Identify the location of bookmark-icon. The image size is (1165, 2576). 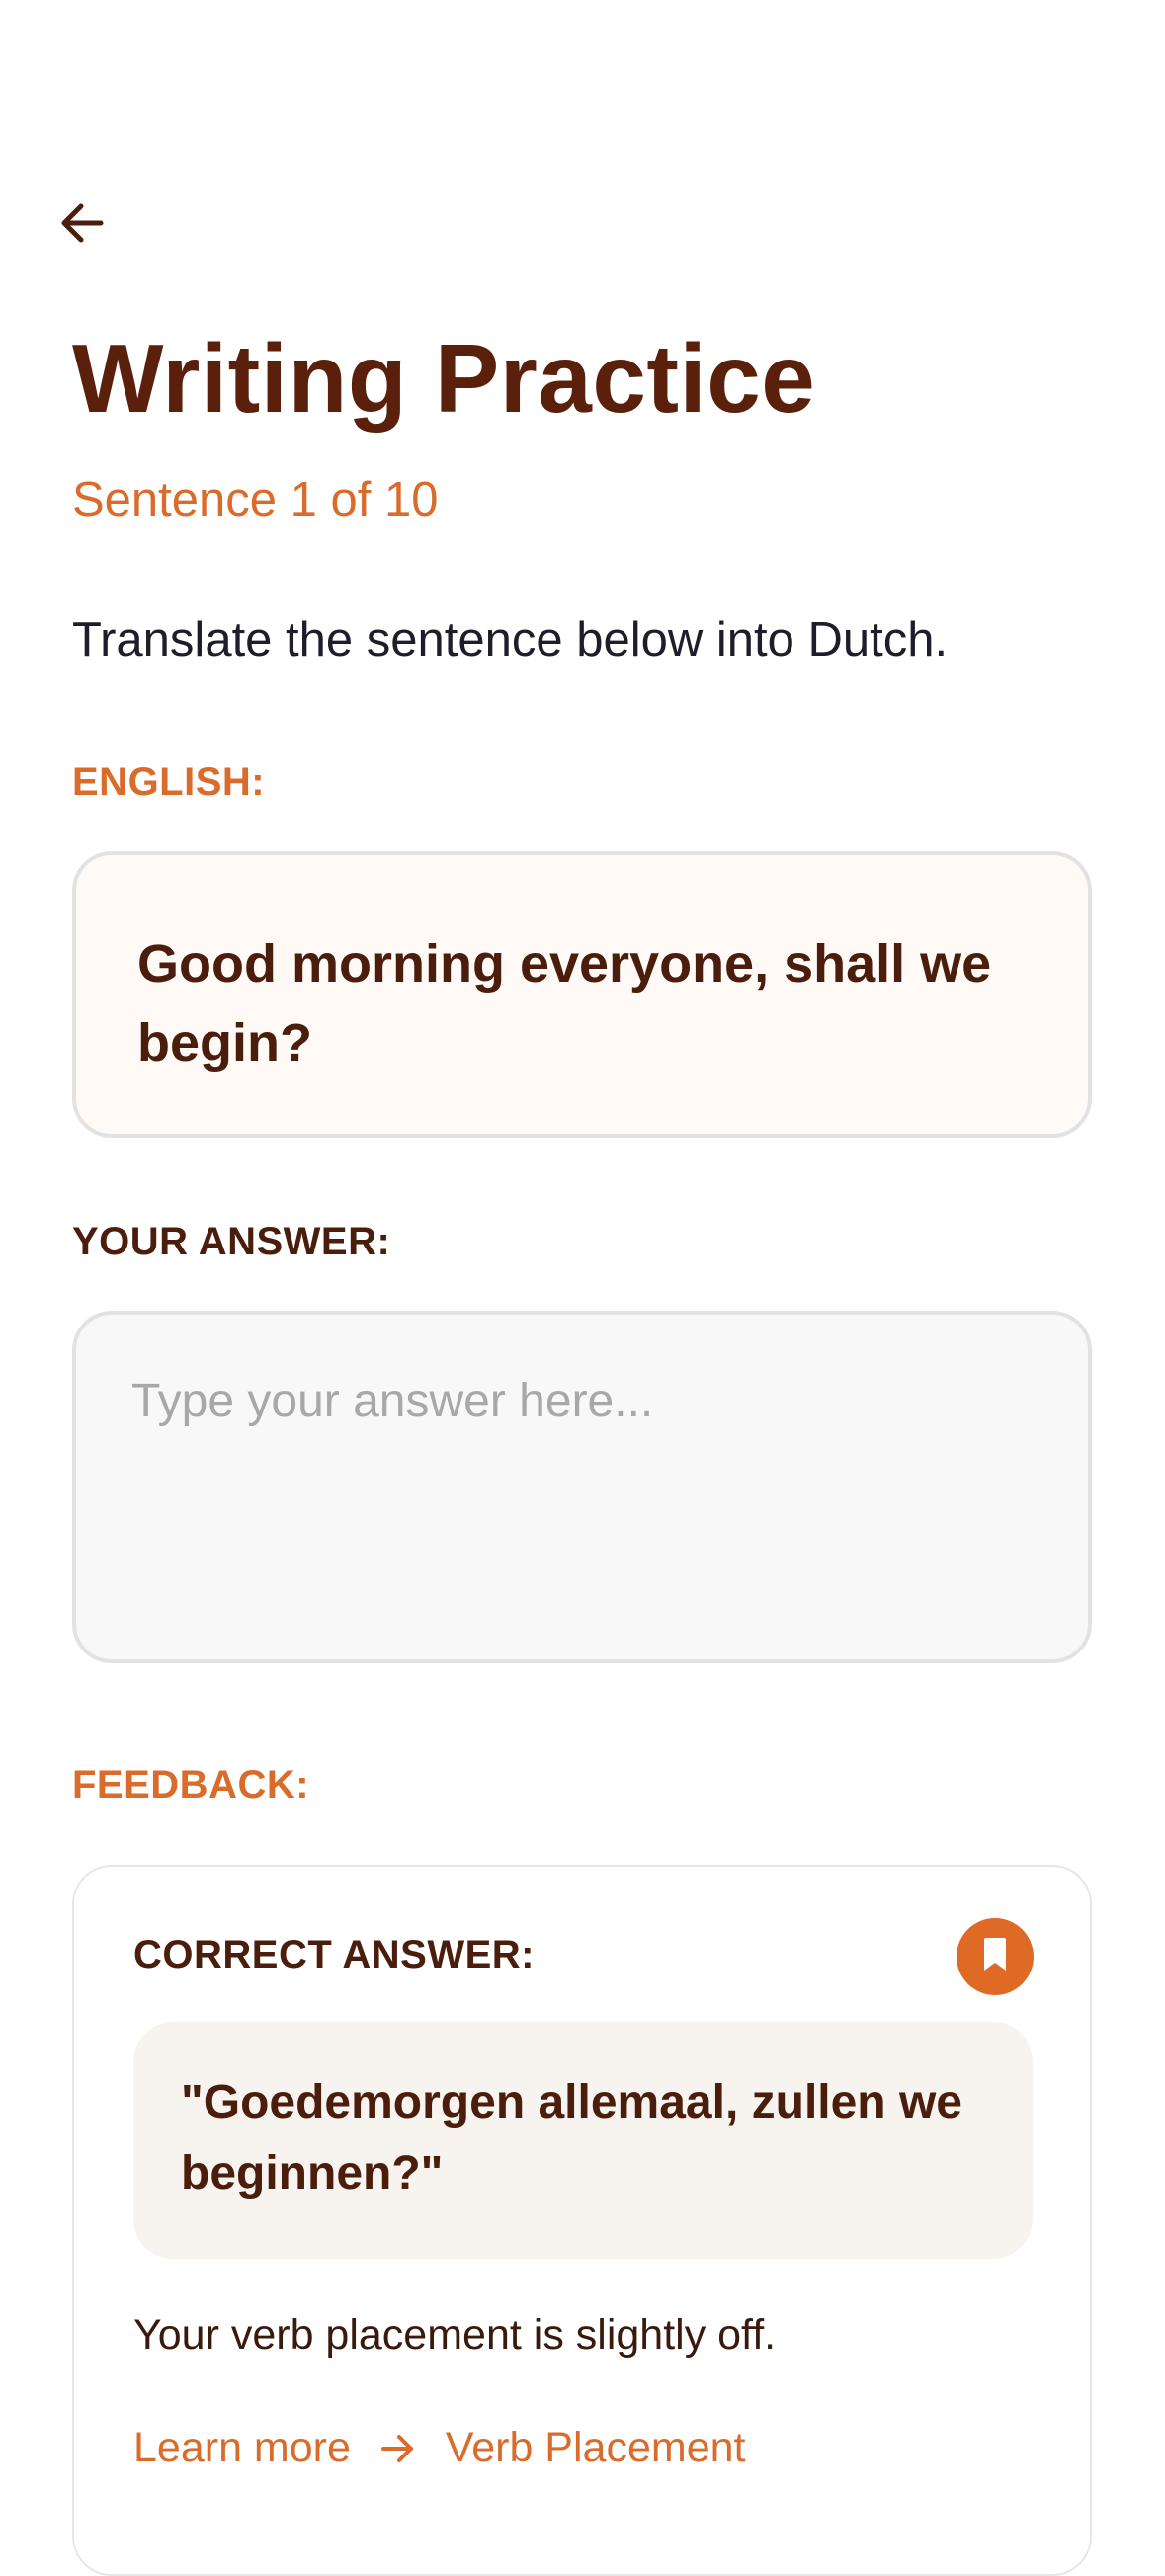
(995, 1957).